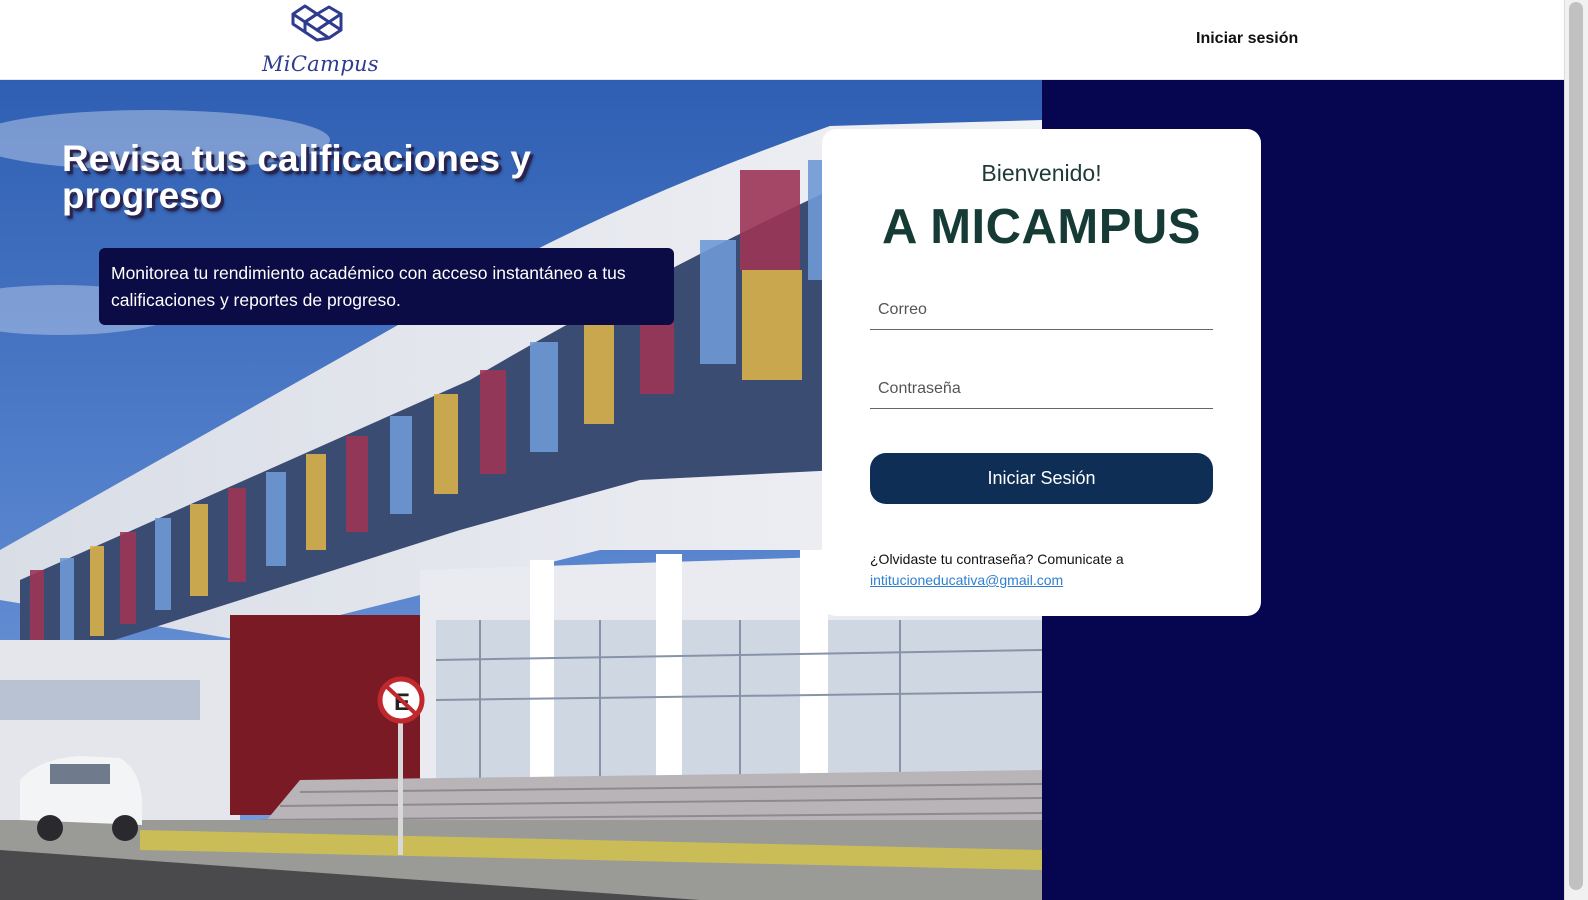 The image size is (1588, 900). Describe the element at coordinates (1041, 478) in the screenshot. I see `login-button: Iniciar Sesión` at that location.